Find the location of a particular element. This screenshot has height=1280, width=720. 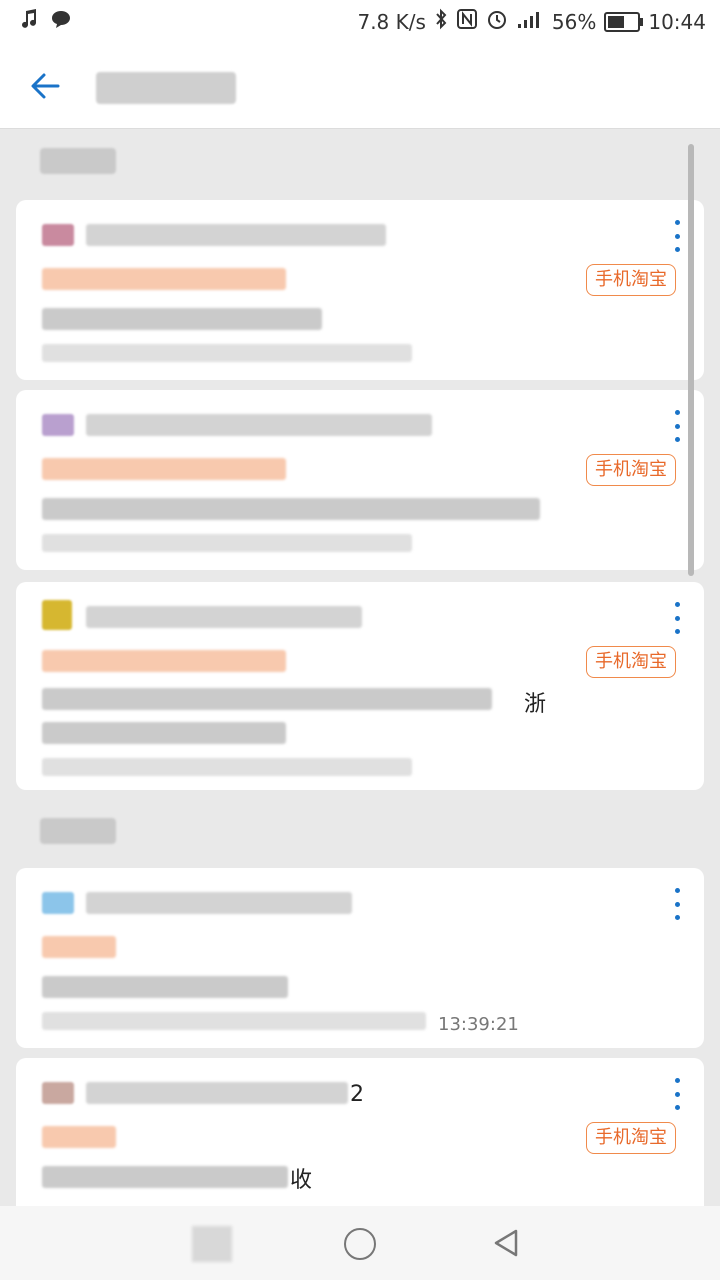

recents-square-icon is located at coordinates (212, 1244).